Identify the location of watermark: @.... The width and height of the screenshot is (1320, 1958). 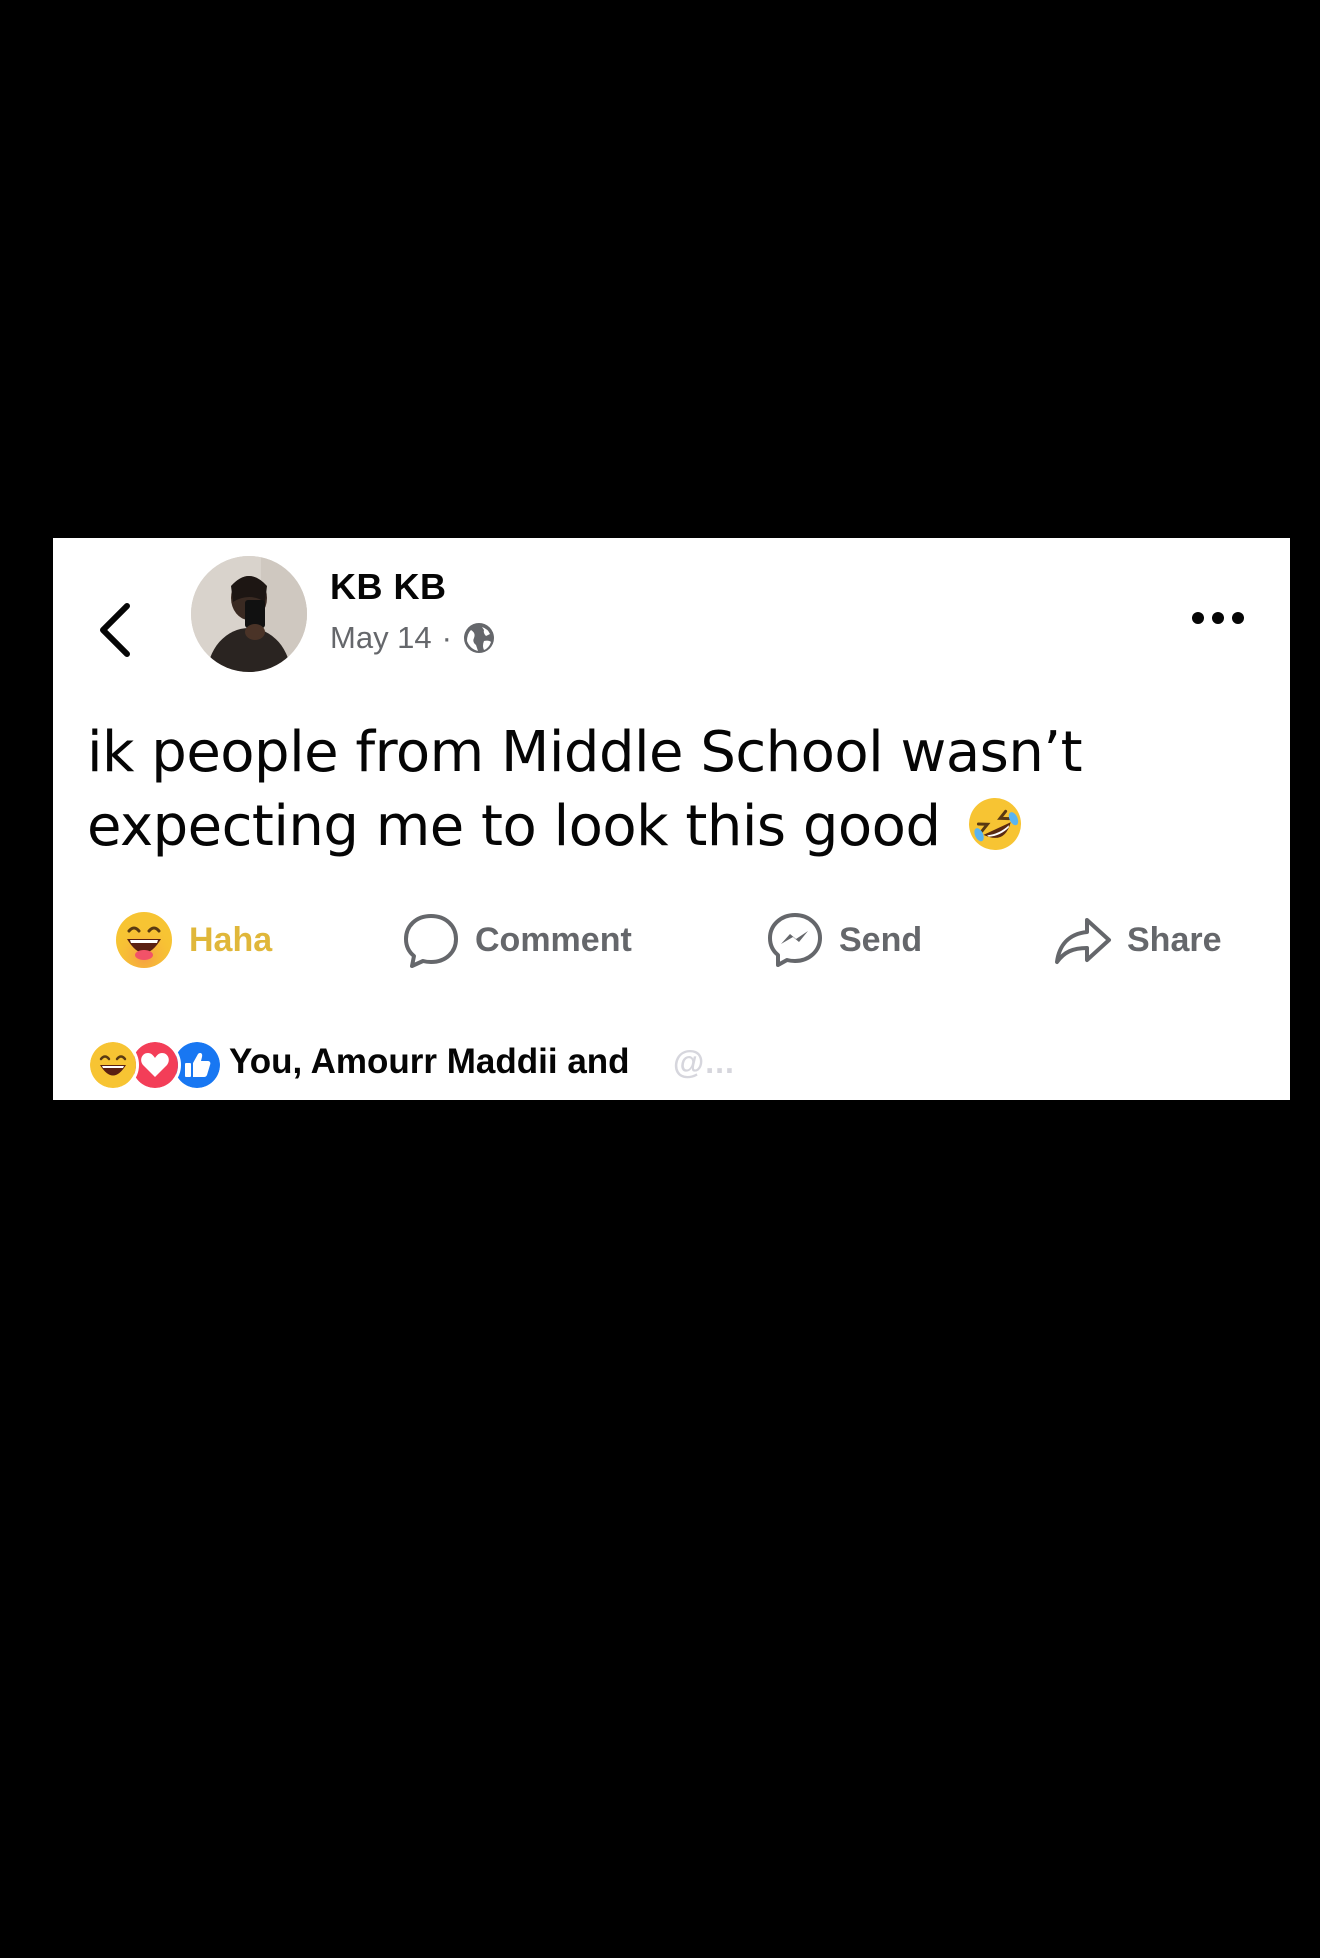
(704, 1062).